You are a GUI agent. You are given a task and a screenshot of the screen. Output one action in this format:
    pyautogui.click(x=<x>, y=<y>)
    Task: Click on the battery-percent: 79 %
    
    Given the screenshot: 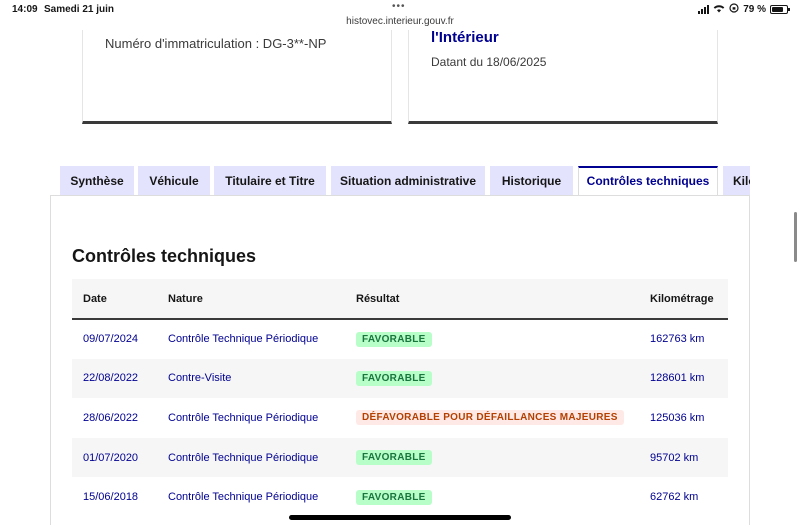 What is the action you would take?
    pyautogui.click(x=754, y=9)
    